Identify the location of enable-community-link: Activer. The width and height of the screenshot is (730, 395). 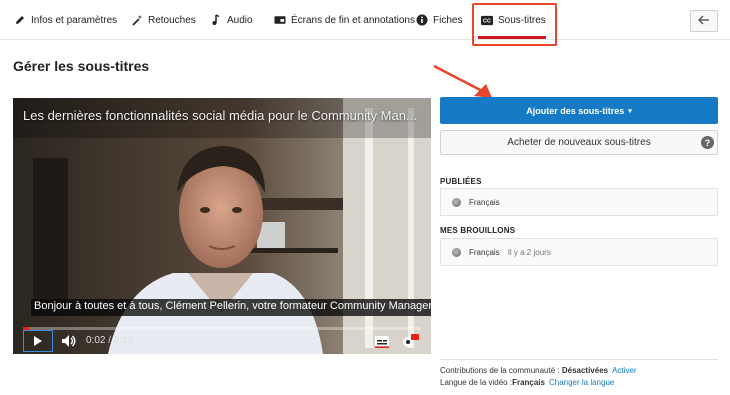
(624, 370).